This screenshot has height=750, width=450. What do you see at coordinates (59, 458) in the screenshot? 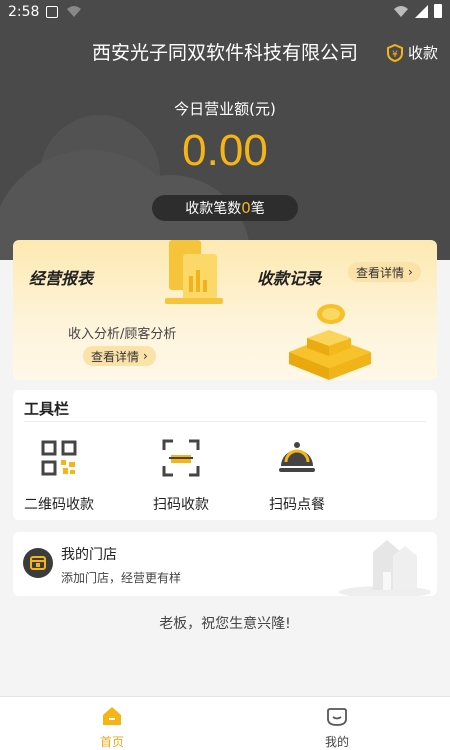
I see `qr-code-icon` at bounding box center [59, 458].